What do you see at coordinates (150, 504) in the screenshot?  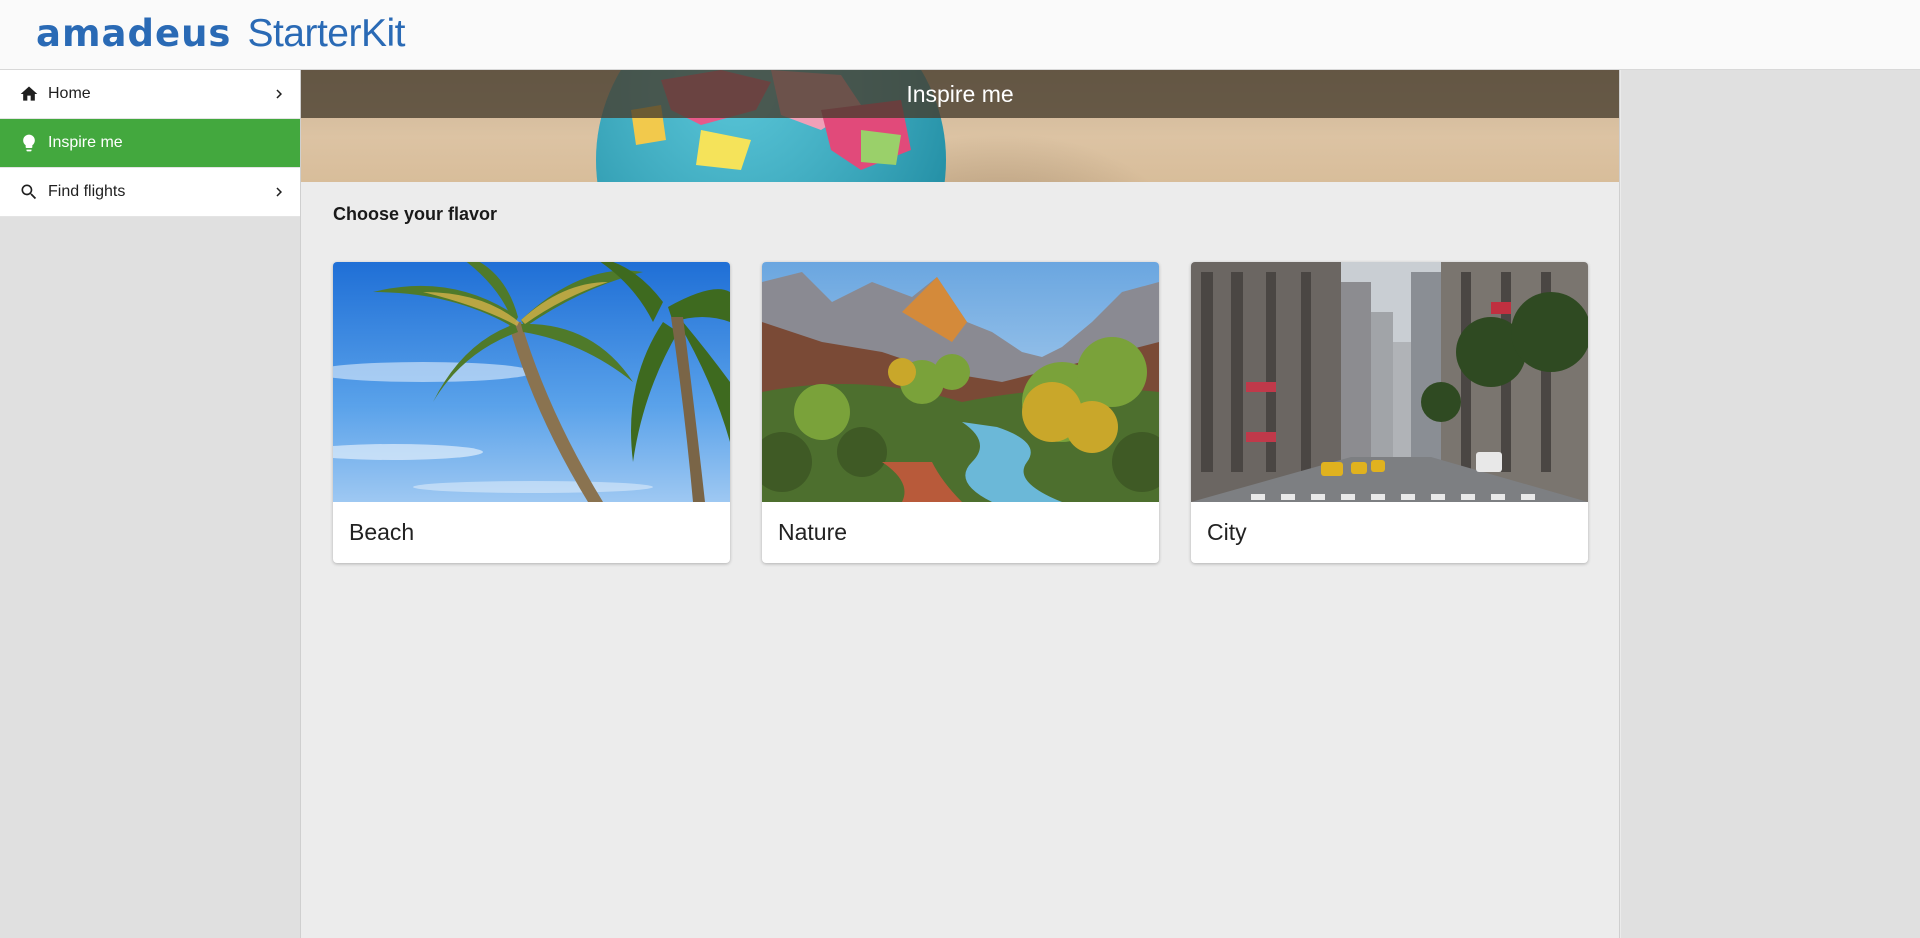 I see `sidebar-nav: Home Inspire me Find flights` at bounding box center [150, 504].